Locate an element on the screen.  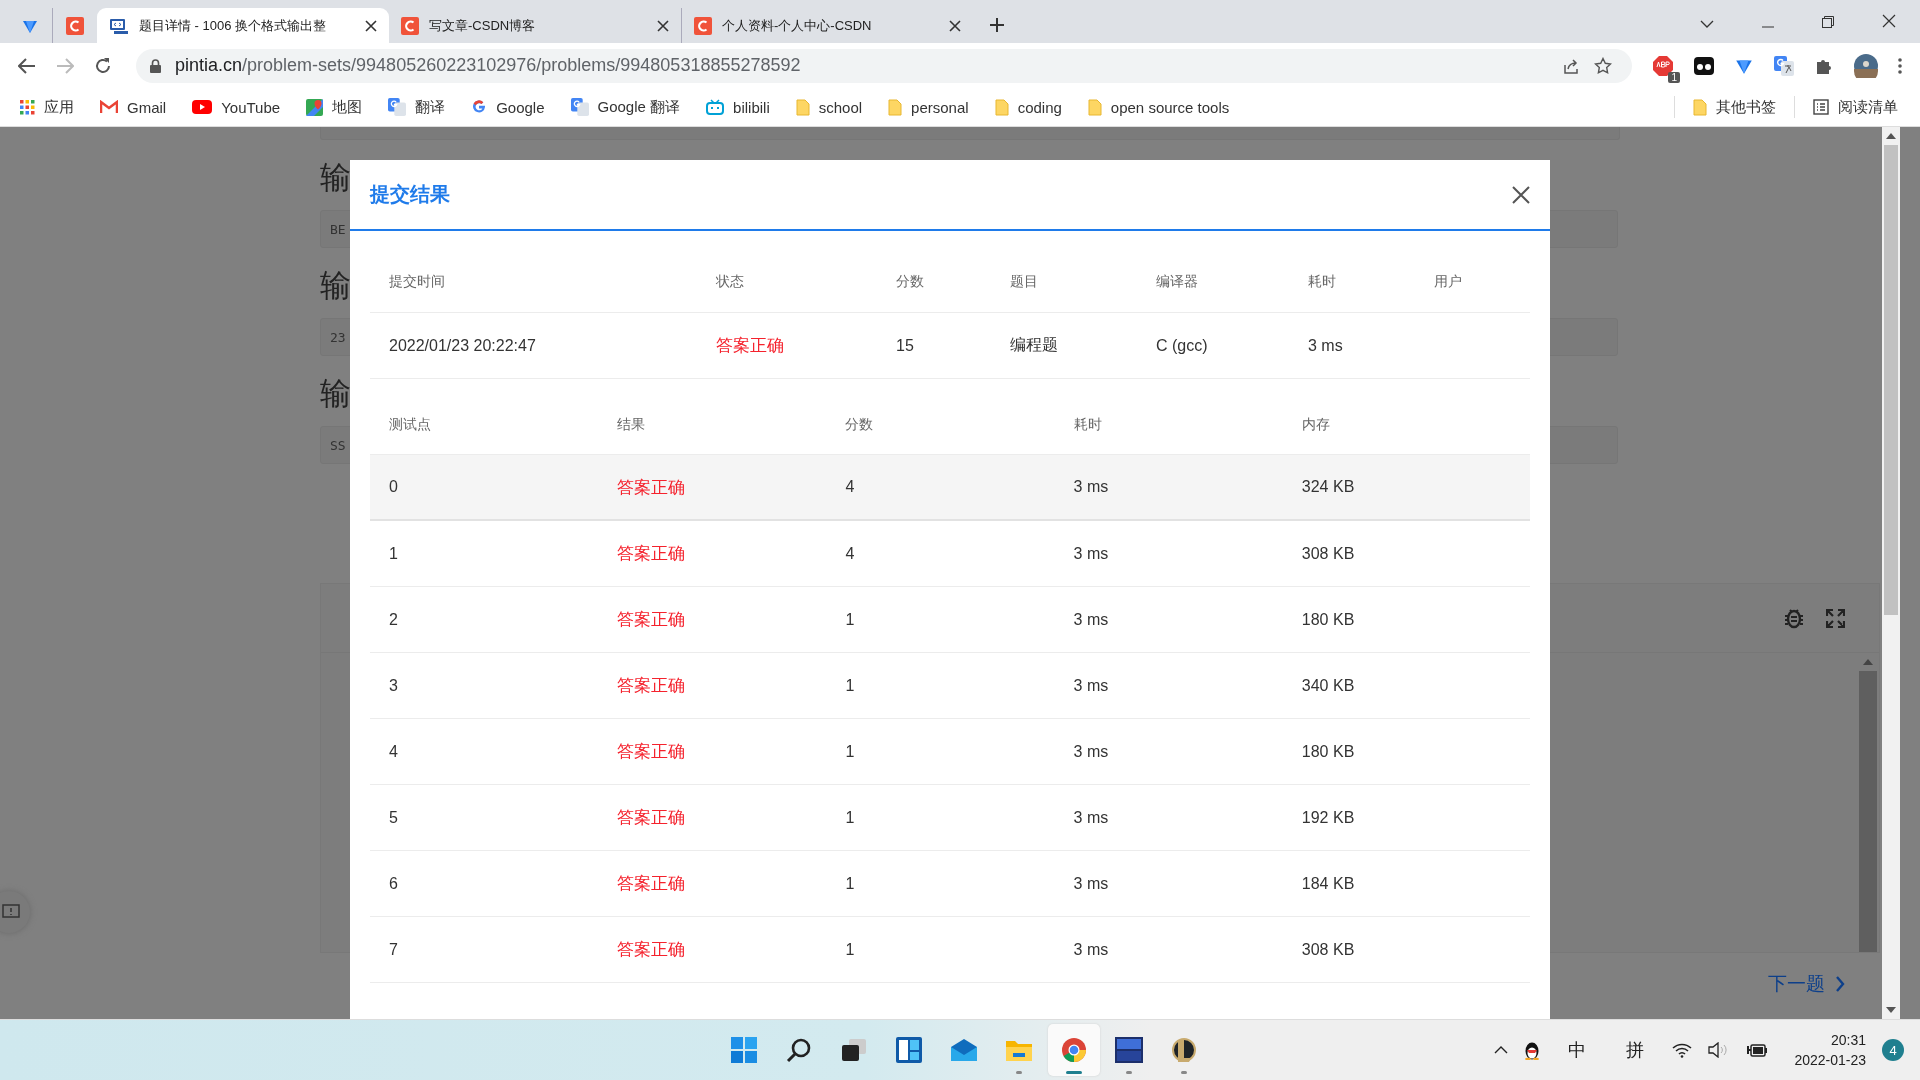
reading-list-button: 阅读清单 is located at coordinates (1855, 107).